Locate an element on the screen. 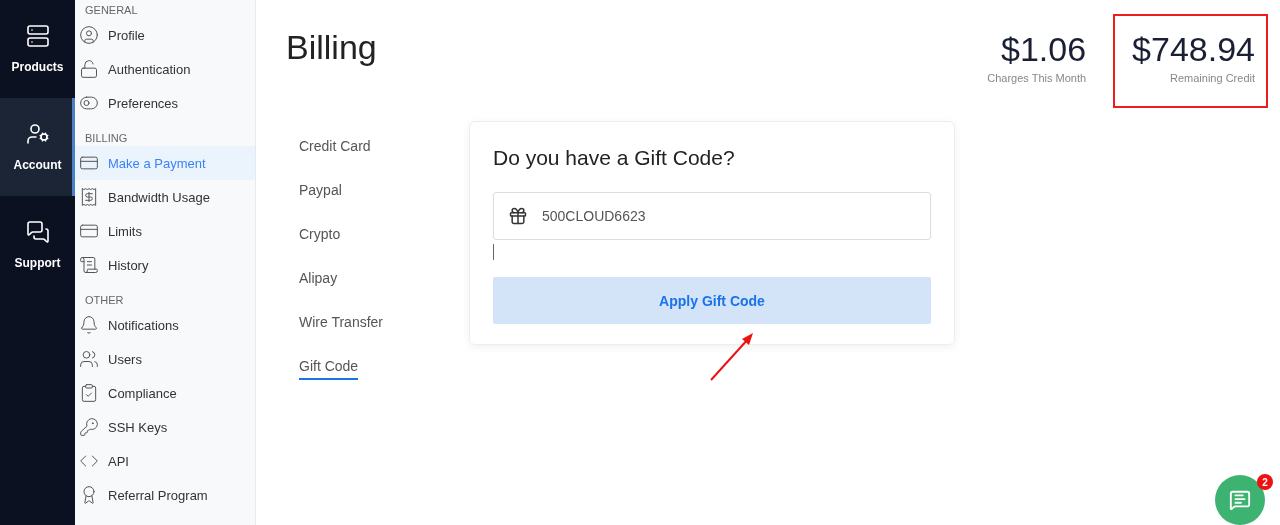  sidebar-item: Limits is located at coordinates (165, 231).